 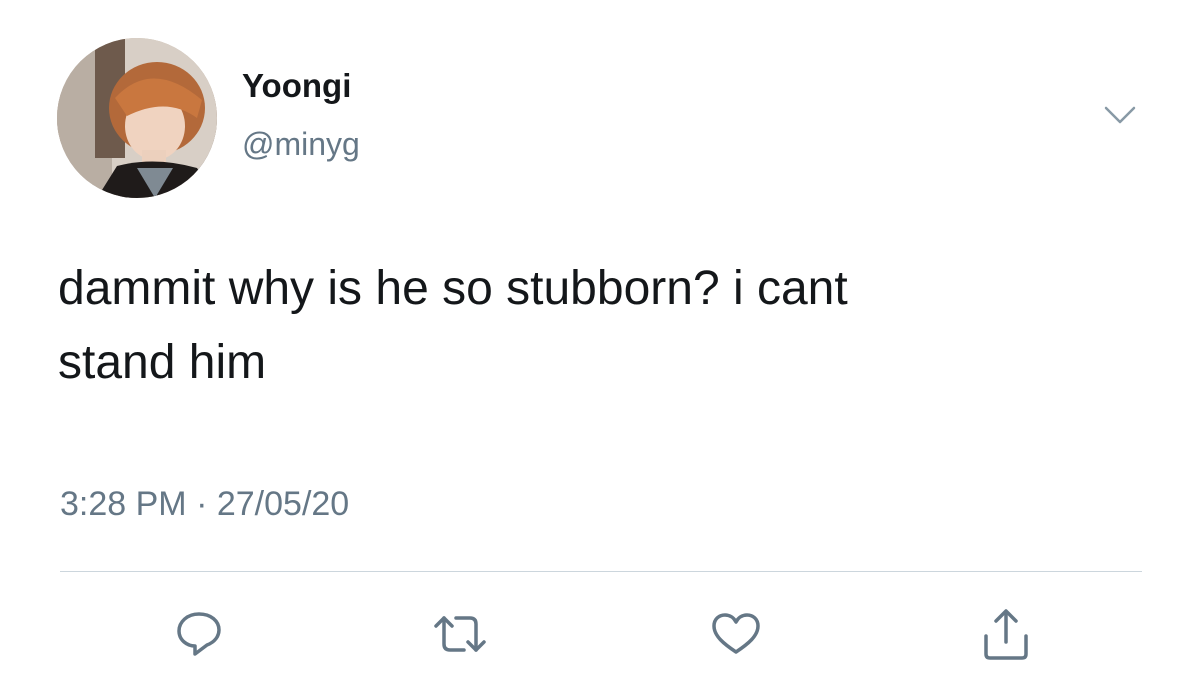 I want to click on tweet-text-line: dammit why is he so stubborn? i cant, so click(x=453, y=288).